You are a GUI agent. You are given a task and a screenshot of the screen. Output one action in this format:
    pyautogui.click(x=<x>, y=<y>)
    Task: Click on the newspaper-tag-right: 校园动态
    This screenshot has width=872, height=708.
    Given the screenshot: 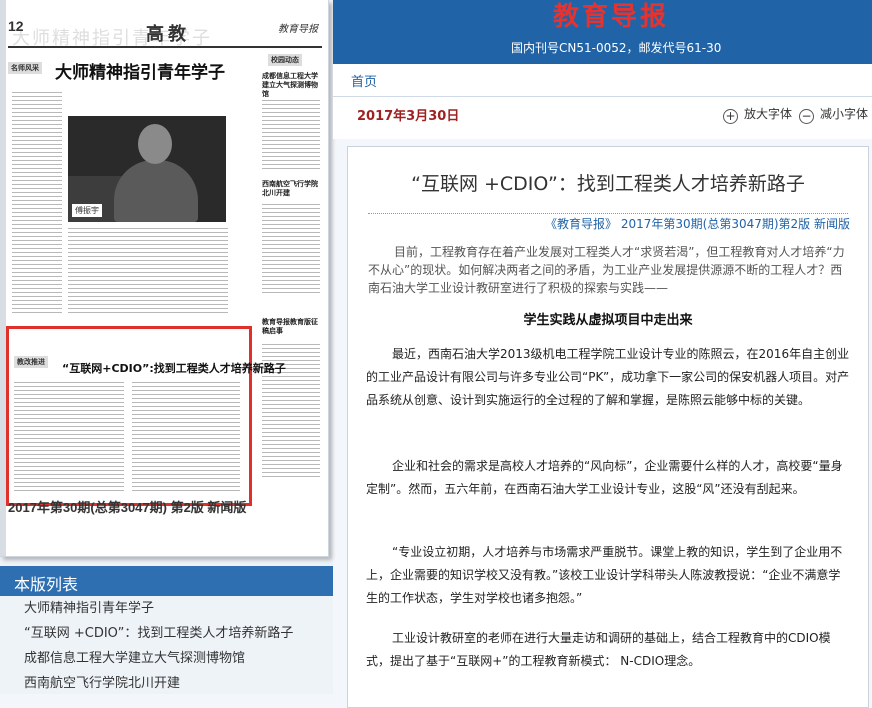 What is the action you would take?
    pyautogui.click(x=285, y=60)
    